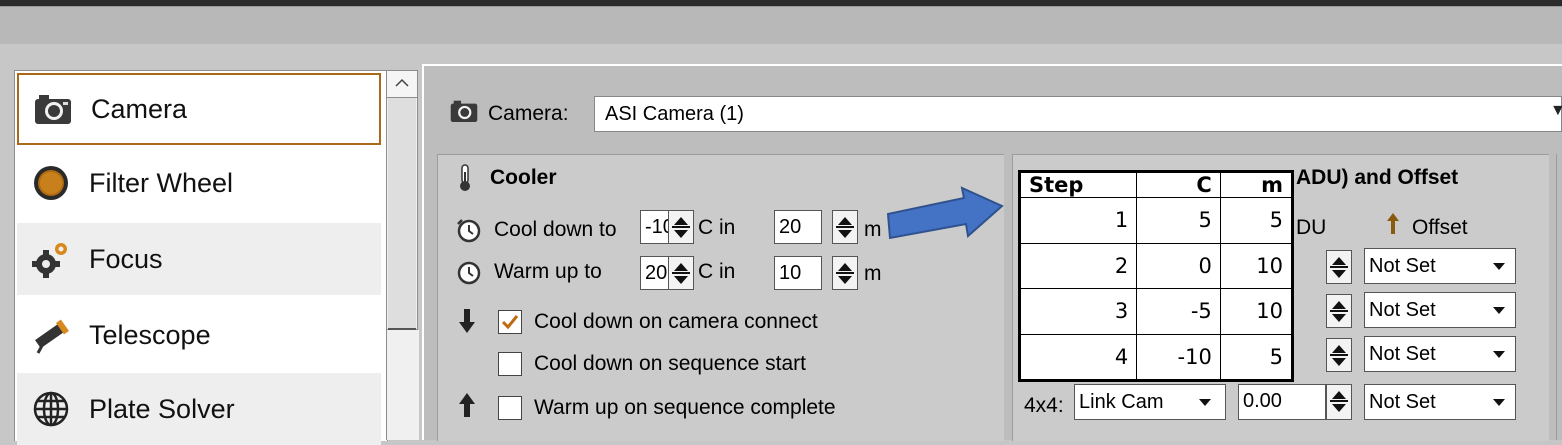 Image resolution: width=1562 pixels, height=445 pixels. Describe the element at coordinates (873, 229) in the screenshot. I see `cool-down-unit-label: m` at that location.